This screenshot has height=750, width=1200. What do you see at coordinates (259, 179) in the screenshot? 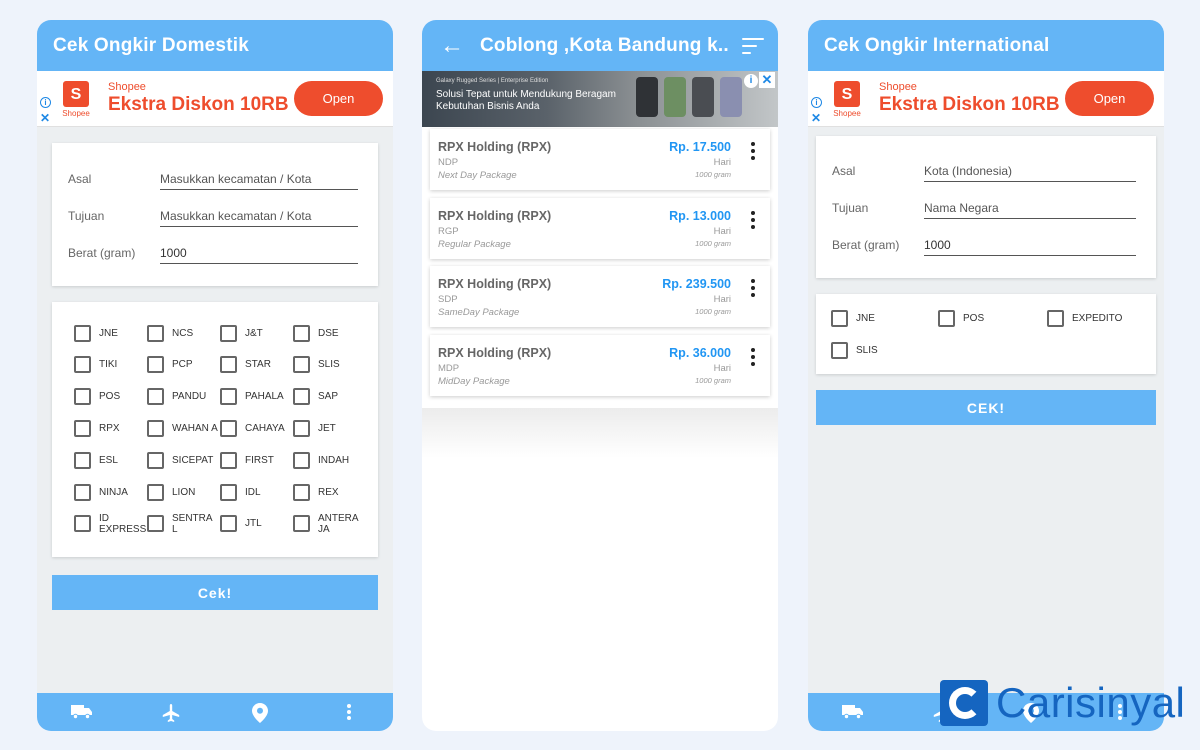
I see `origin-input: Masukkan kecamatan / Kota` at bounding box center [259, 179].